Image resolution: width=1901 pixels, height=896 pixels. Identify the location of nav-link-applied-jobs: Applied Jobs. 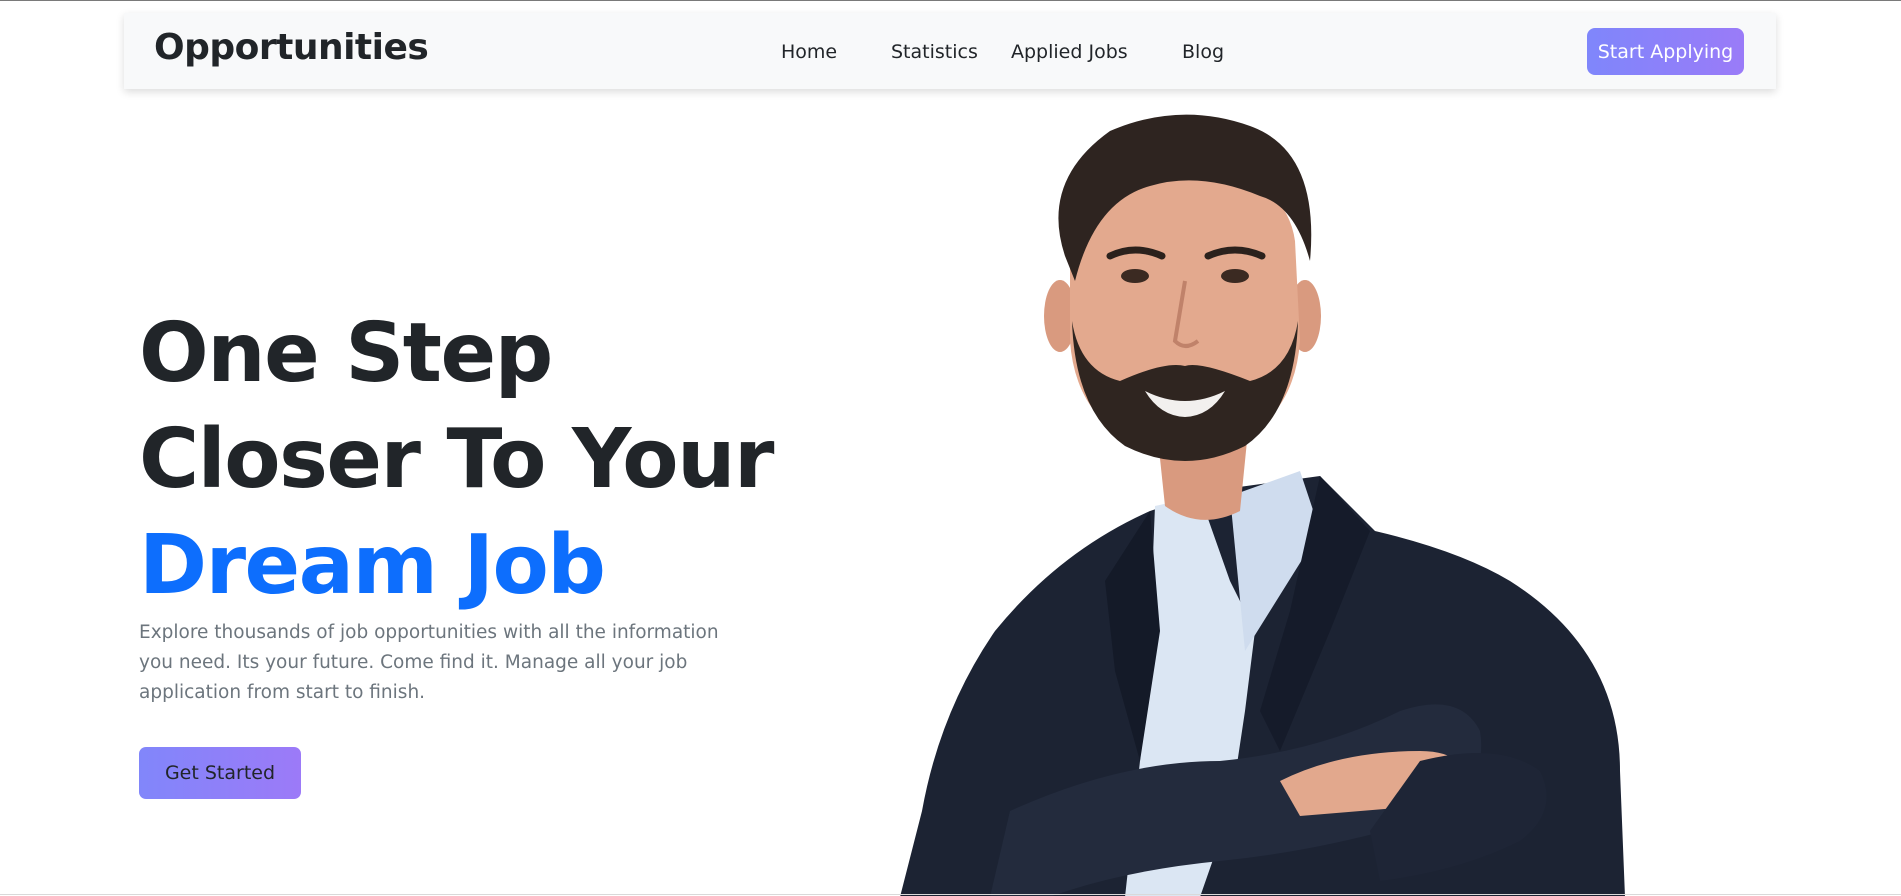
(1069, 52).